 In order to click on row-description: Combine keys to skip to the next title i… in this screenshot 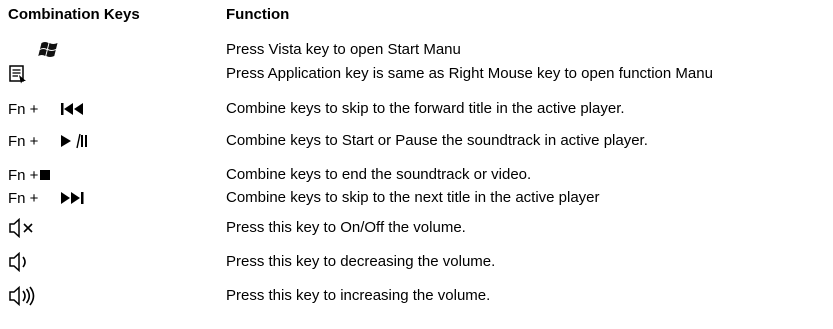, I will do `click(413, 197)`.